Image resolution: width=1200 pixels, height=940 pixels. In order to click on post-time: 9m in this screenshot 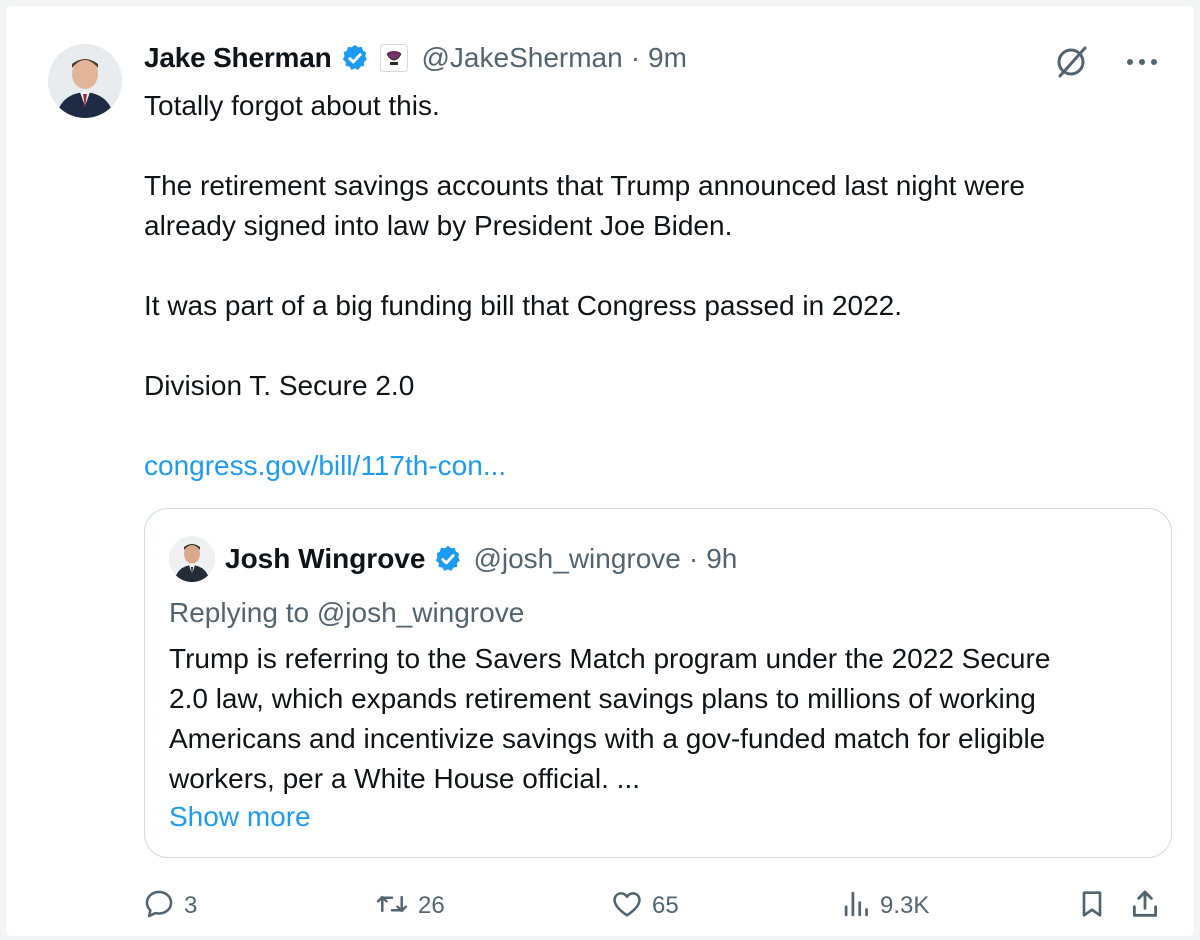, I will do `click(667, 58)`.